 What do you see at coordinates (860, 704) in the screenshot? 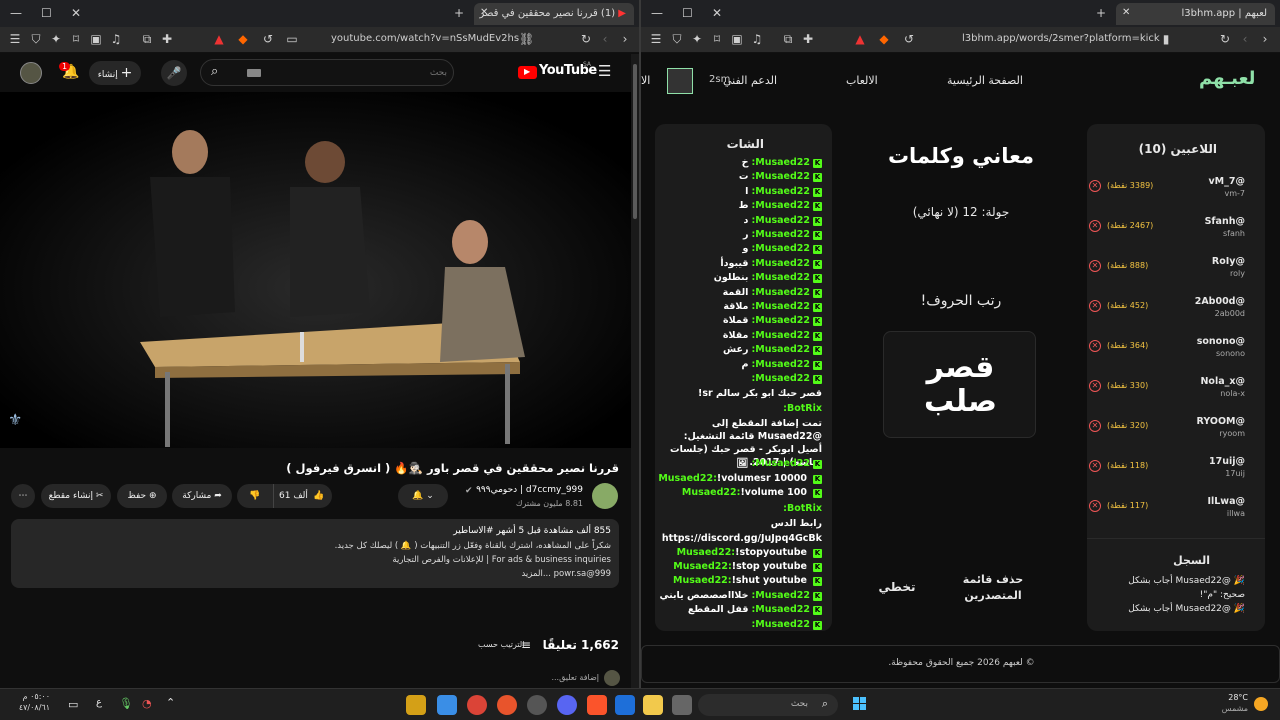
I see `windows-start-icon` at bounding box center [860, 704].